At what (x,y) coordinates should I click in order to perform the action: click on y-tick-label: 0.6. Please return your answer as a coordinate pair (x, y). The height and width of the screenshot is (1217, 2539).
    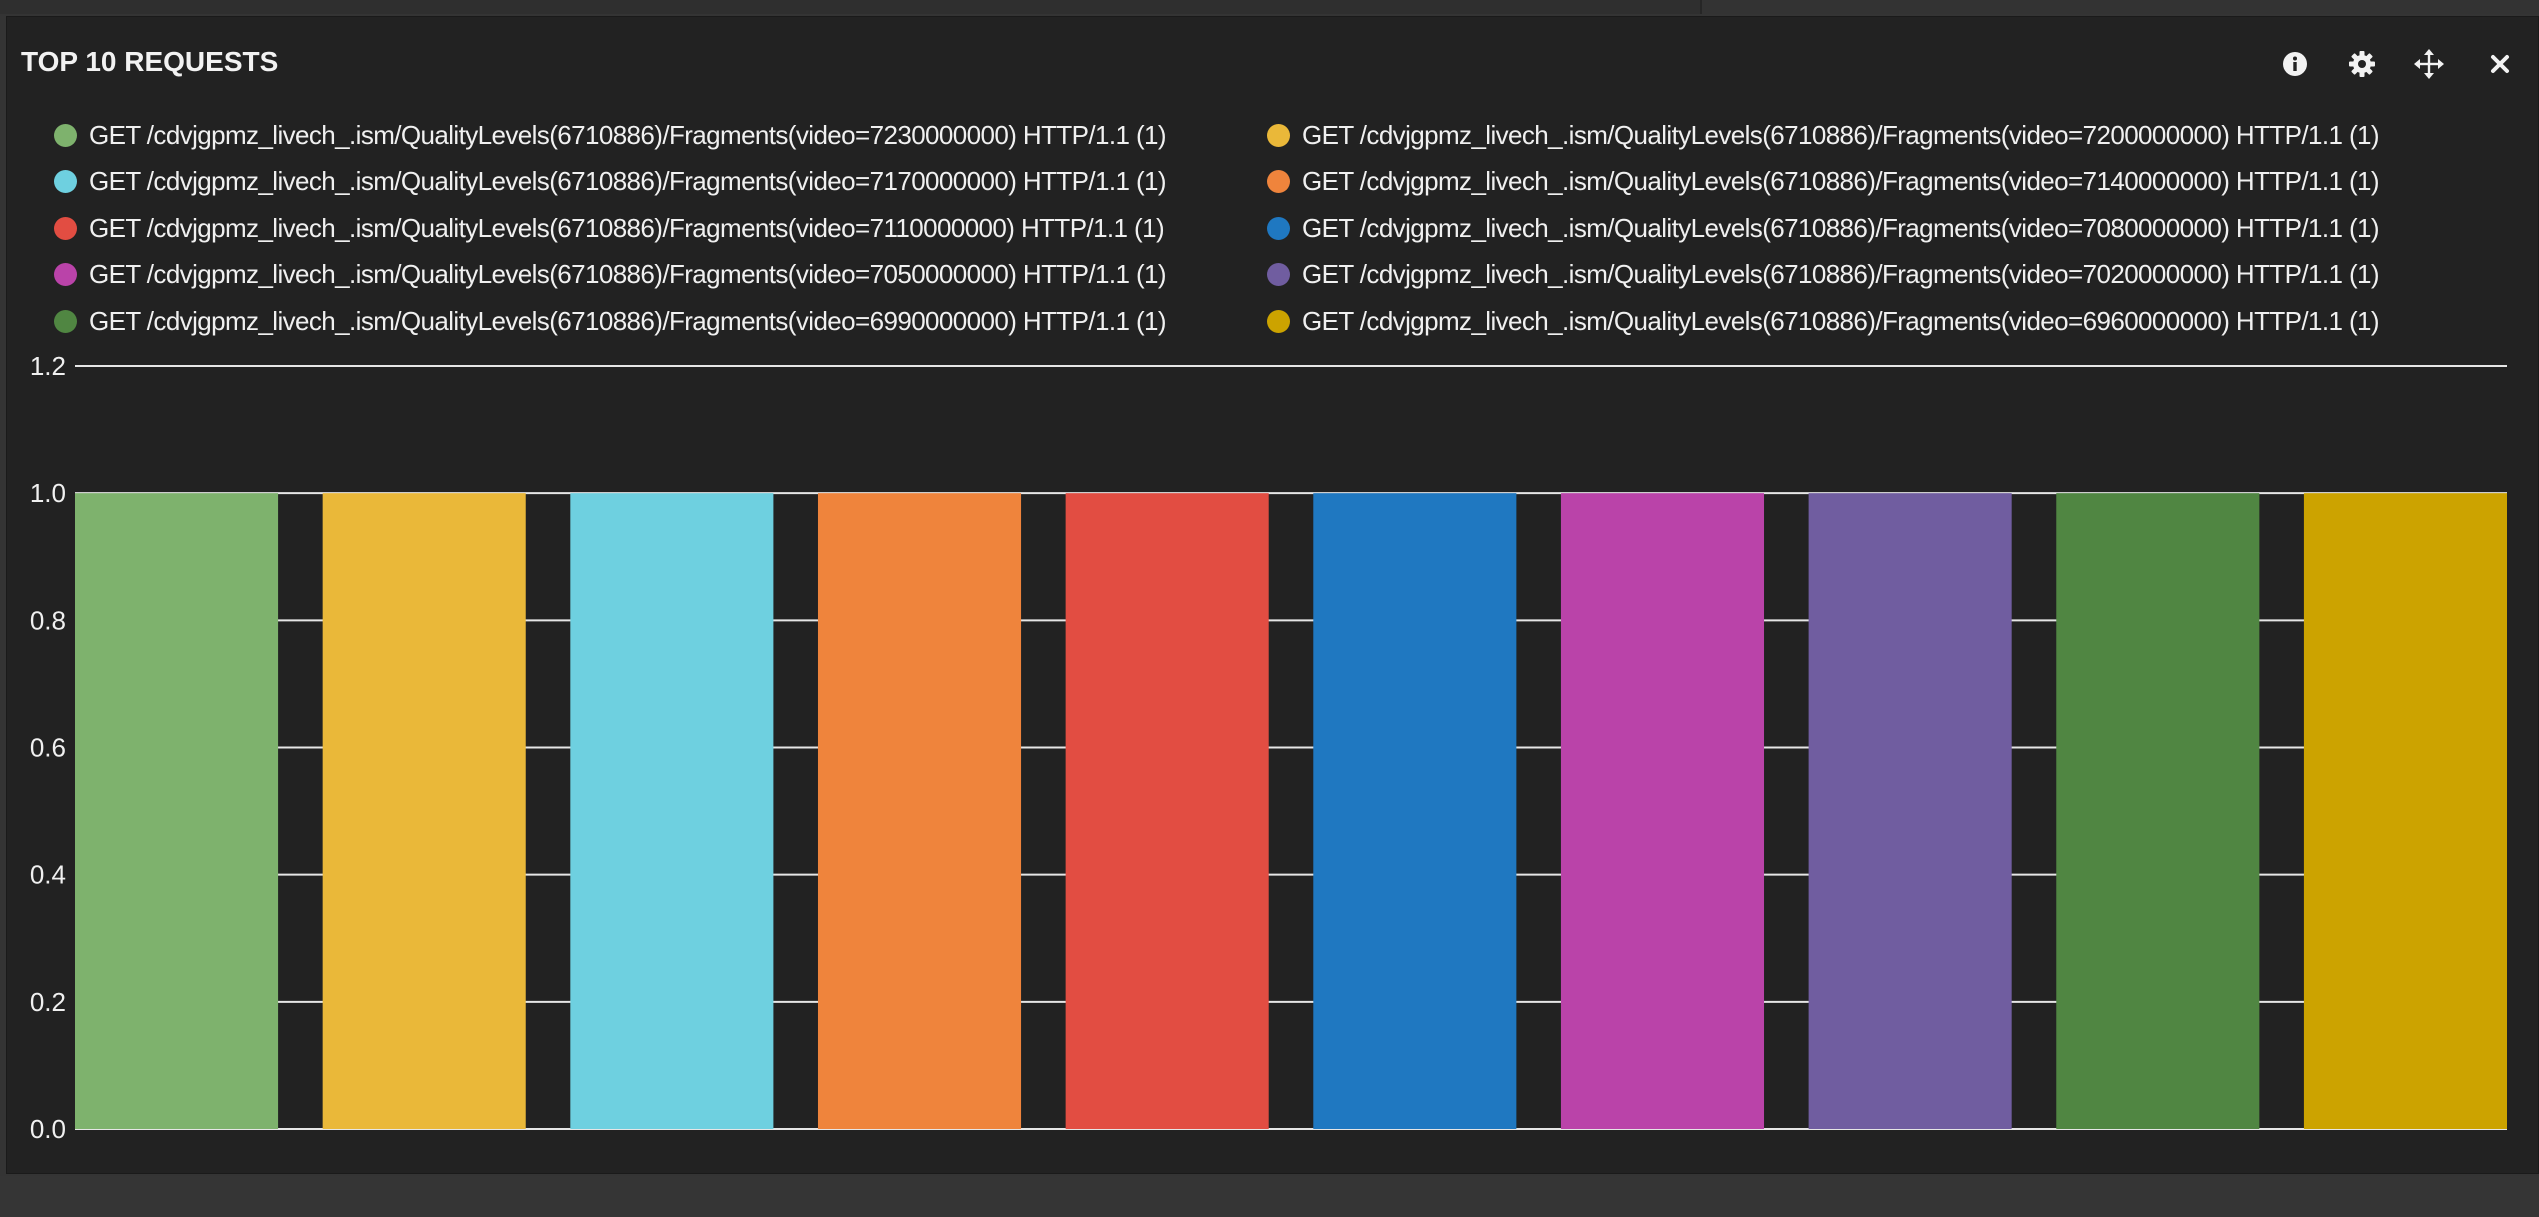
    Looking at the image, I should click on (48, 748).